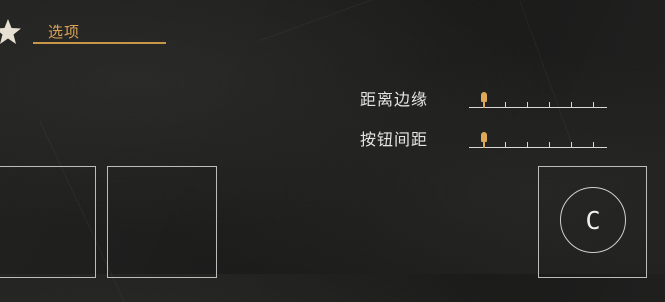 This screenshot has width=665, height=302. I want to click on setting-label-edge-distance: 距离边缘, so click(394, 99).